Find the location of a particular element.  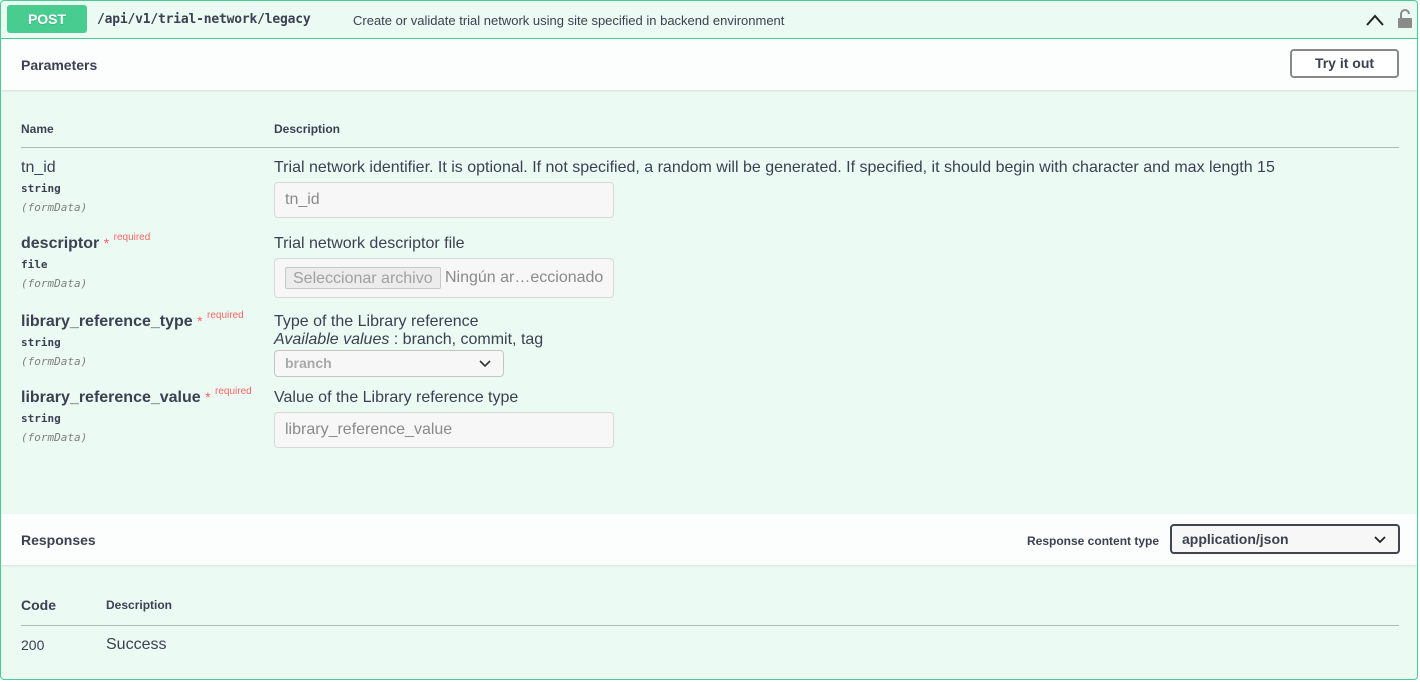

select-value: branch is located at coordinates (308, 363).